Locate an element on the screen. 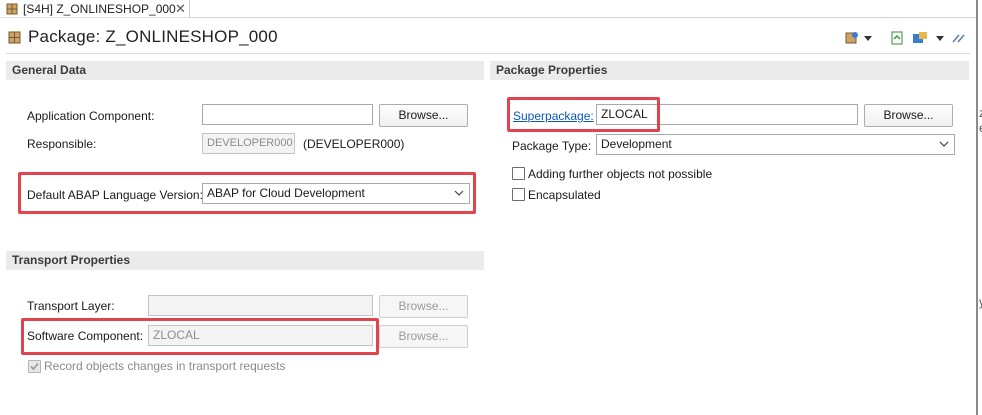 This screenshot has width=982, height=415. close-icon: ✕ is located at coordinates (180, 9).